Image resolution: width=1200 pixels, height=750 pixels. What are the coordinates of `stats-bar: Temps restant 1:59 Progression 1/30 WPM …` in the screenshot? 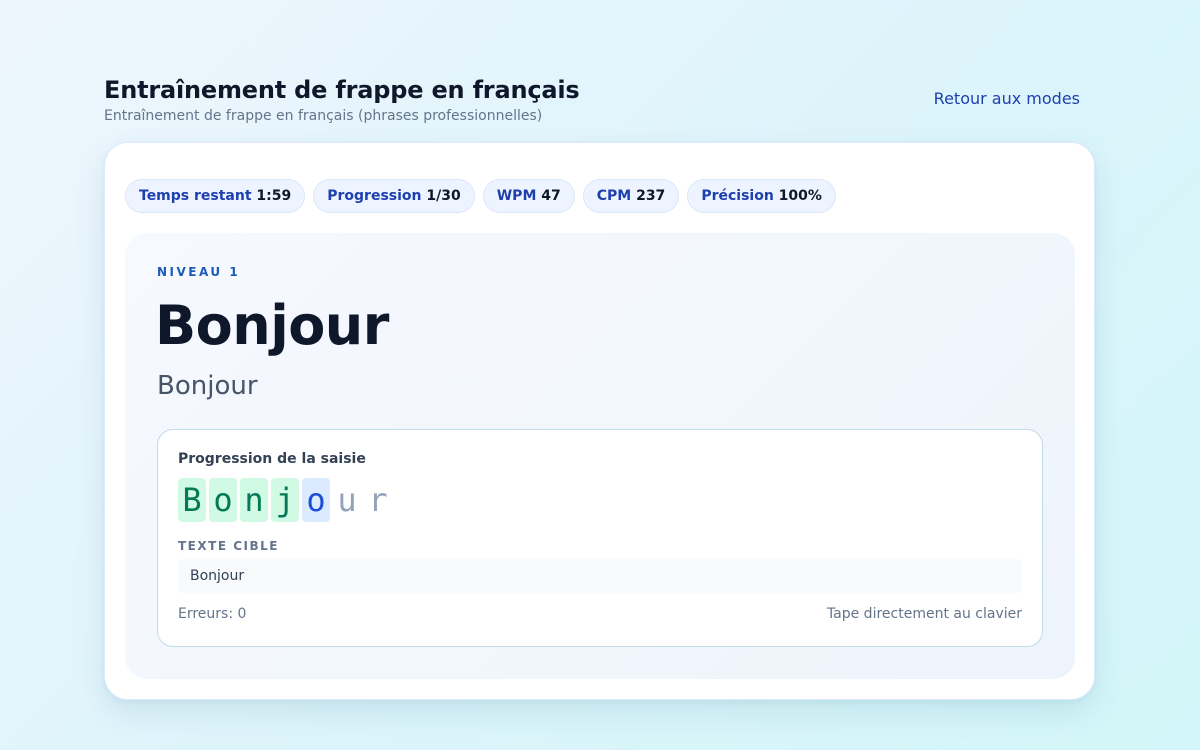 It's located at (480, 196).